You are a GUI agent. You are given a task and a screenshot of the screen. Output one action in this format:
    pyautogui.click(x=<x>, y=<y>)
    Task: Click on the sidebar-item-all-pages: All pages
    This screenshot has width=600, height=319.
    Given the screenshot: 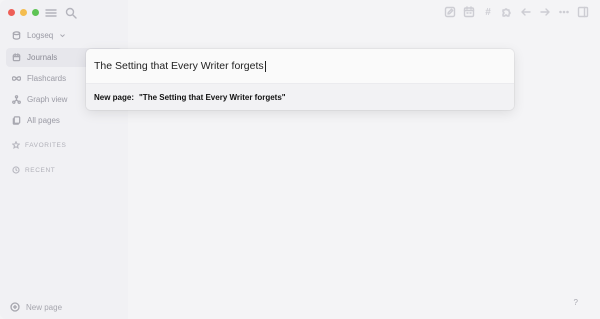 What is the action you would take?
    pyautogui.click(x=64, y=120)
    